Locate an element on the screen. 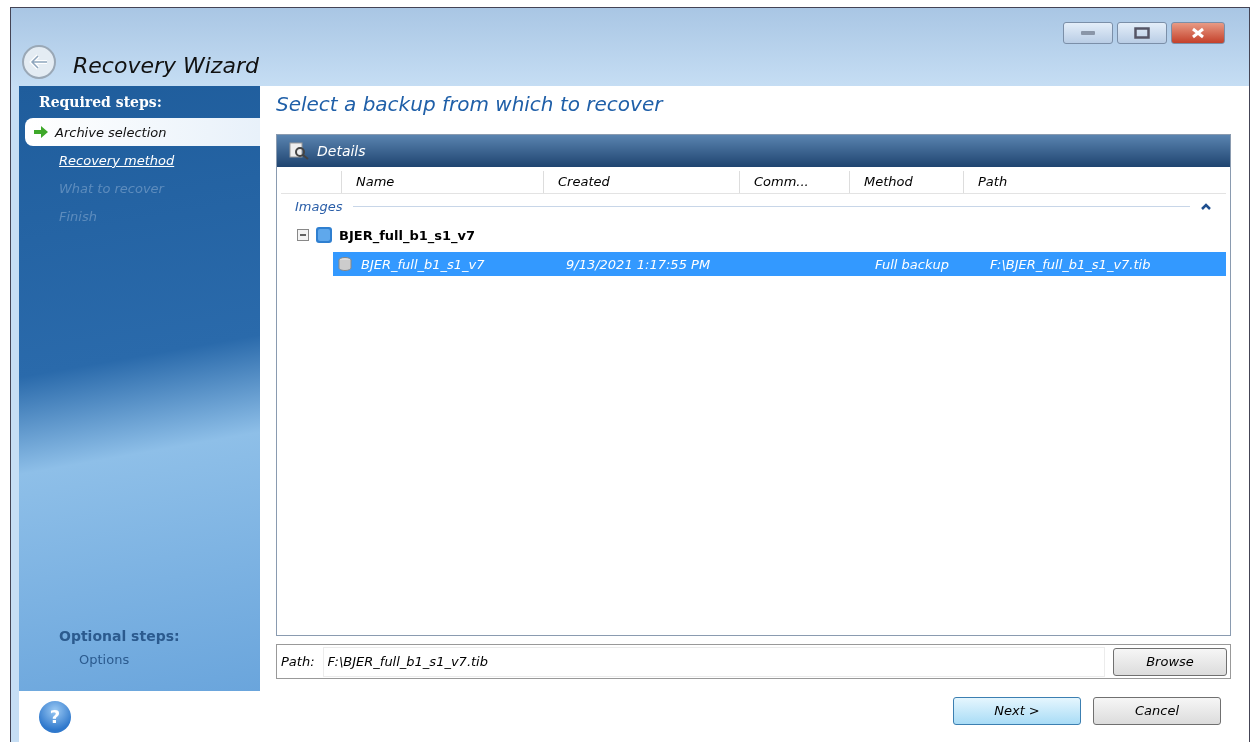 Image resolution: width=1253 pixels, height=742 pixels. path-label: Path: is located at coordinates (298, 661).